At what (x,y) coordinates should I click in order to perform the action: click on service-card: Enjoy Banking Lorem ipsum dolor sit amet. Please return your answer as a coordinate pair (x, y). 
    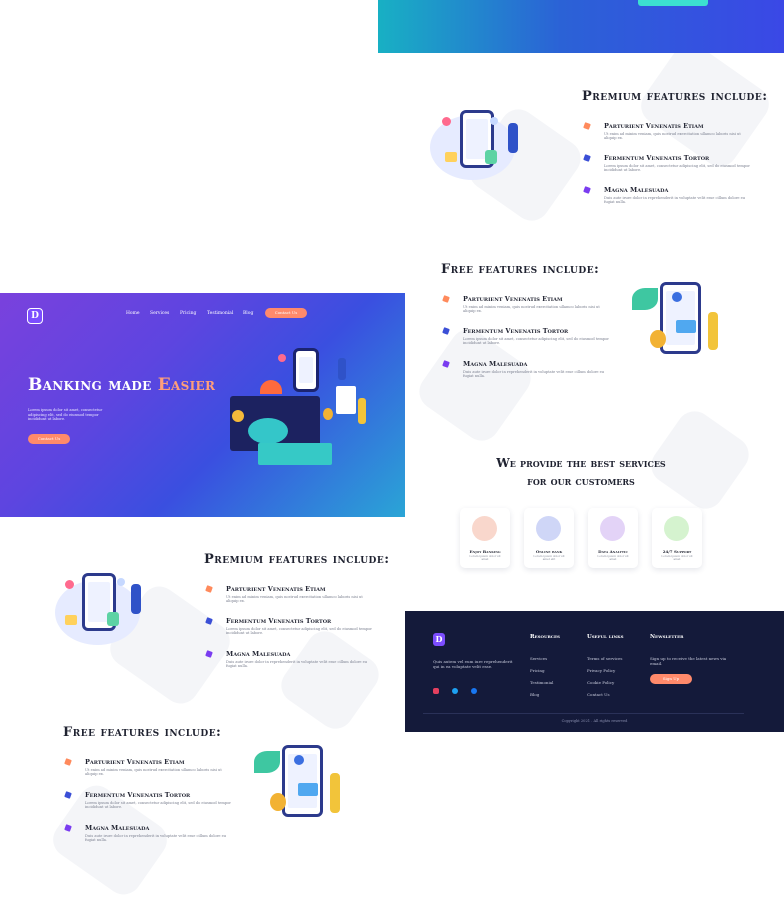
    Looking at the image, I should click on (485, 538).